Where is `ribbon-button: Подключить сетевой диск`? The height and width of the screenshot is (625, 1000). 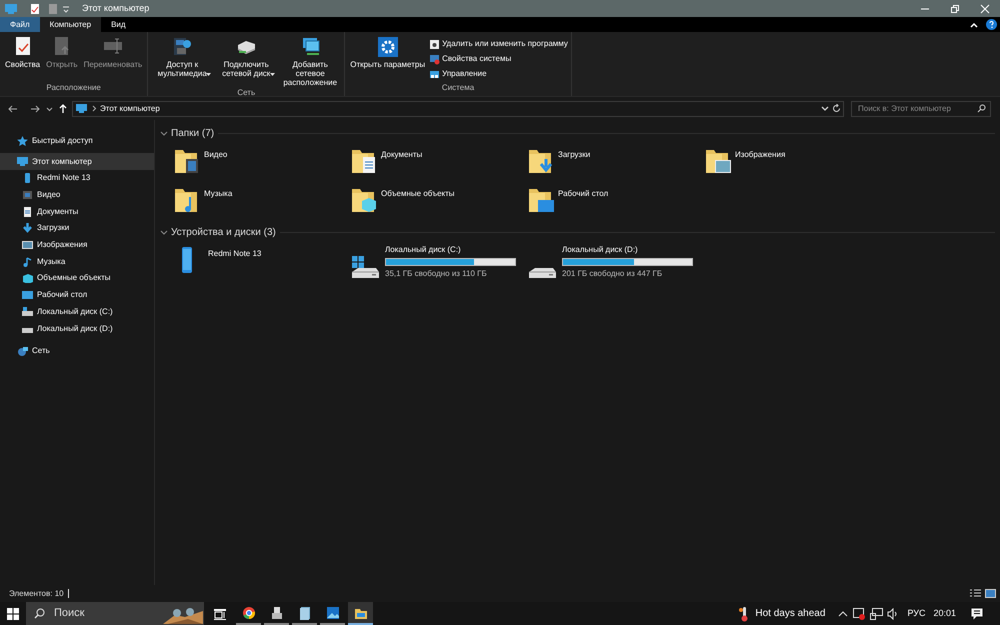
ribbon-button: Подключить сетевой диск is located at coordinates (246, 61).